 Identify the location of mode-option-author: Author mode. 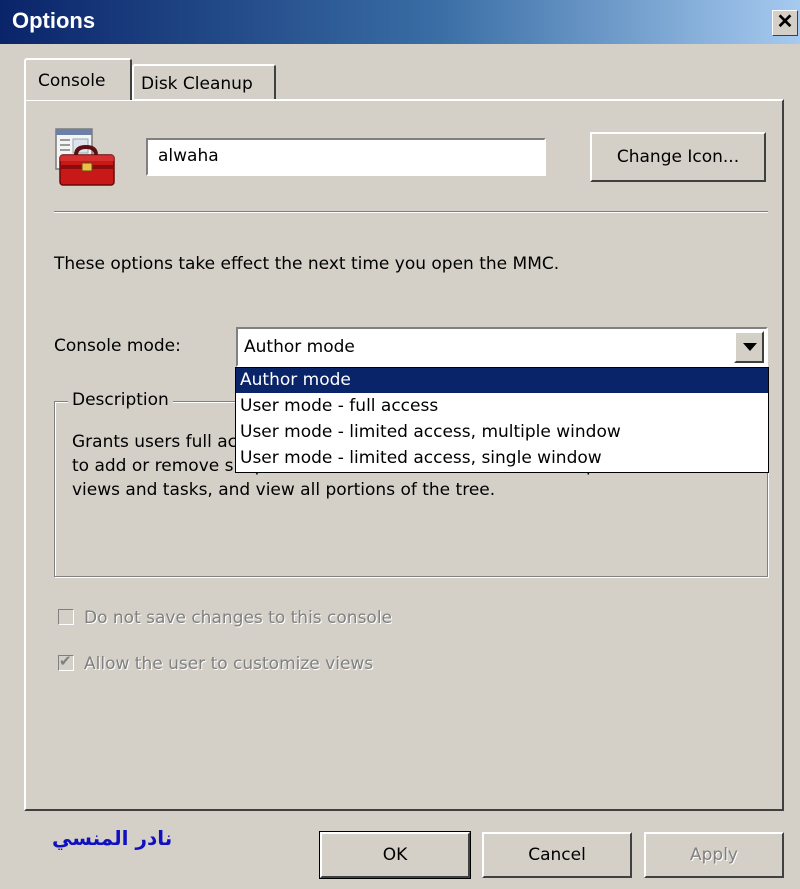
(502, 380).